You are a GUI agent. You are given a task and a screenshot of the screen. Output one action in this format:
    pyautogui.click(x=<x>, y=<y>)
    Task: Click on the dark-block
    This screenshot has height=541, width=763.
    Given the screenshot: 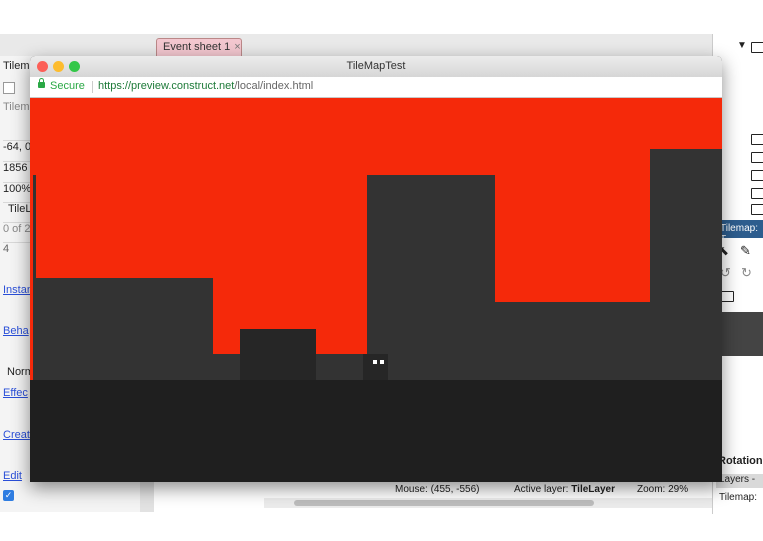 What is the action you would take?
    pyautogui.click(x=278, y=354)
    